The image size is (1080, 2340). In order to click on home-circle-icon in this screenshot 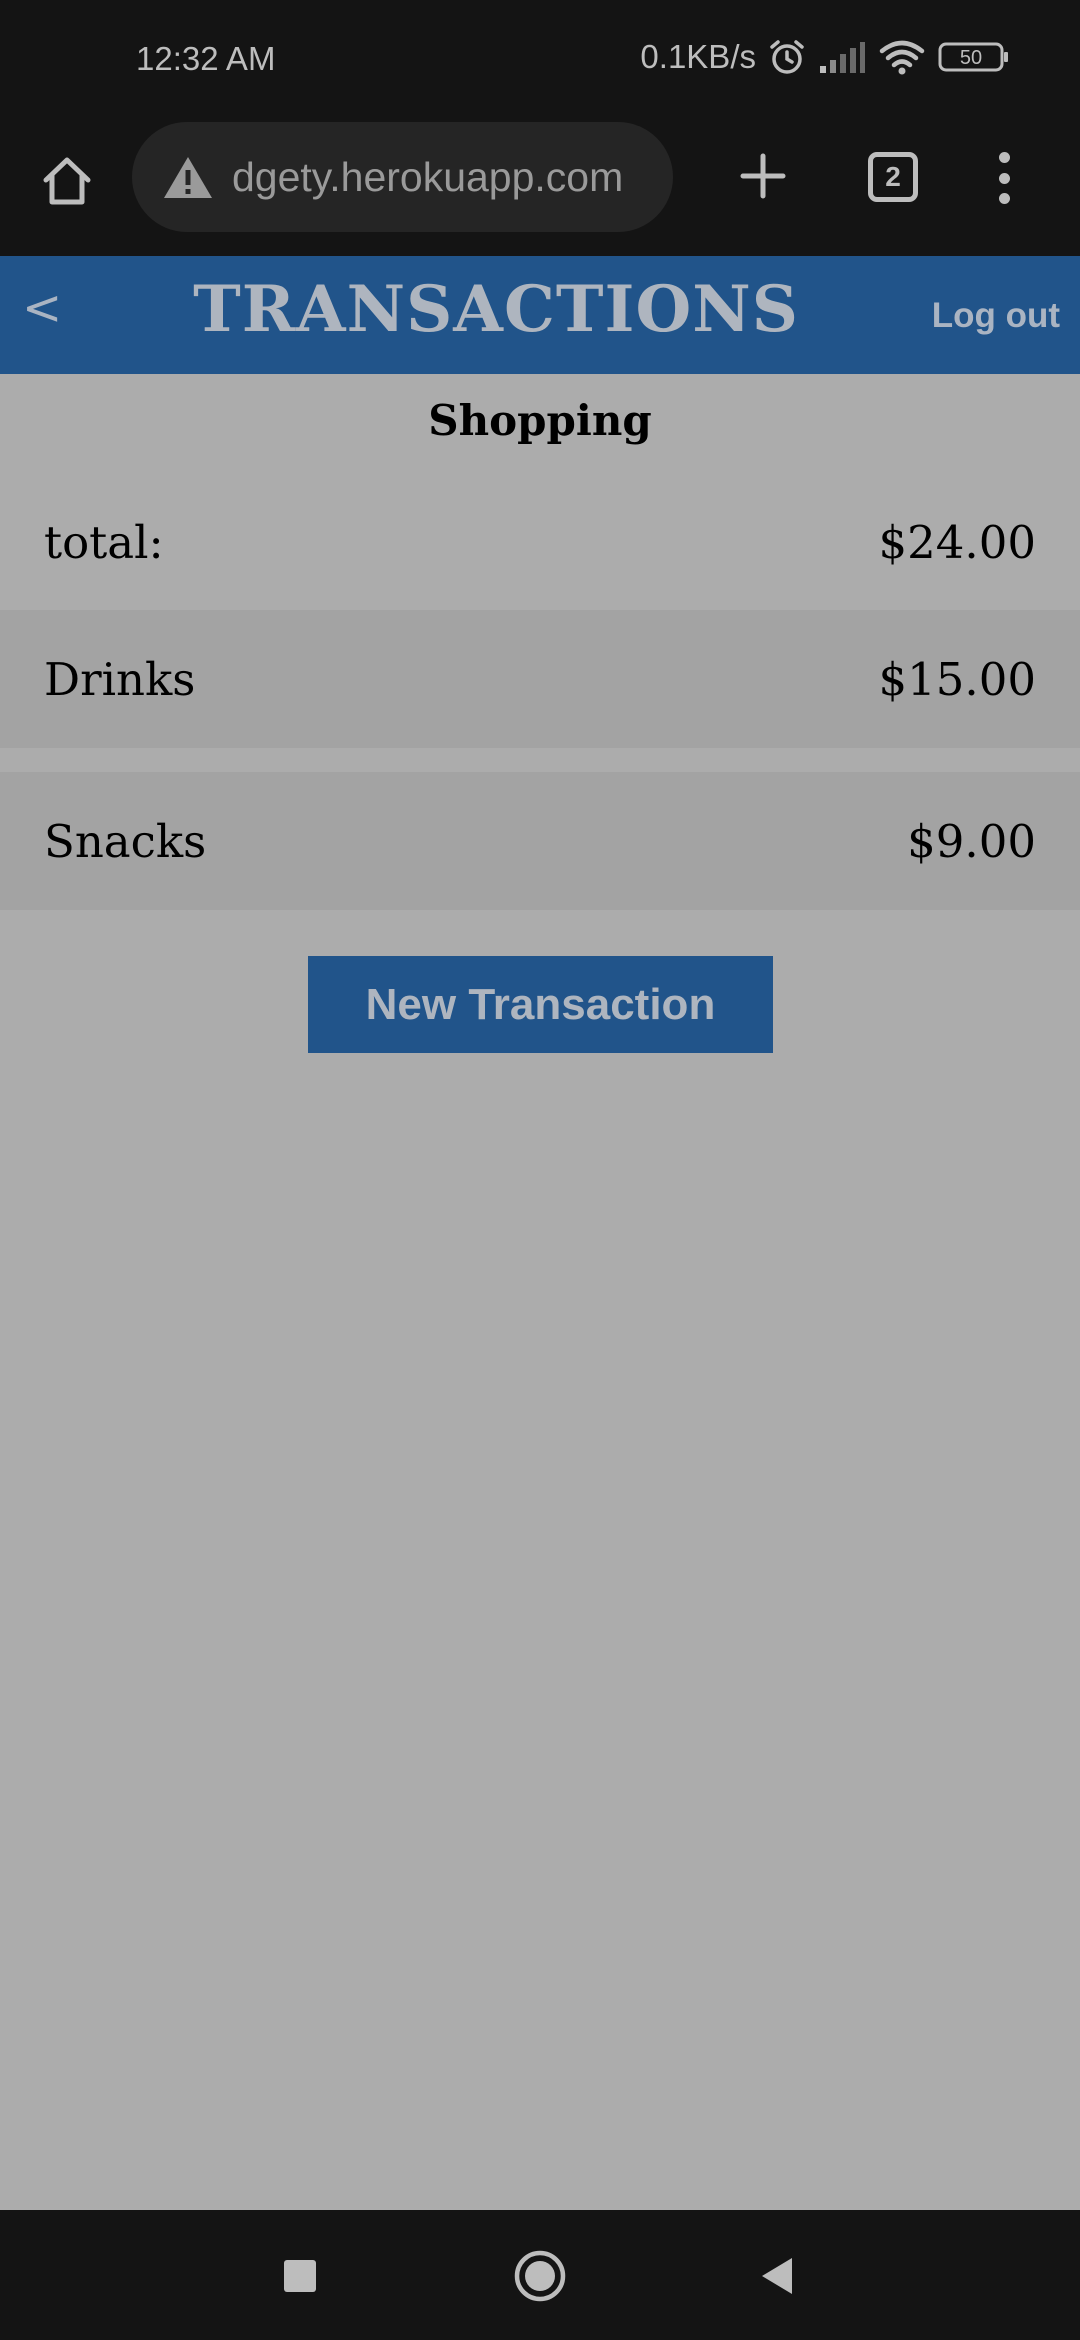, I will do `click(540, 2276)`.